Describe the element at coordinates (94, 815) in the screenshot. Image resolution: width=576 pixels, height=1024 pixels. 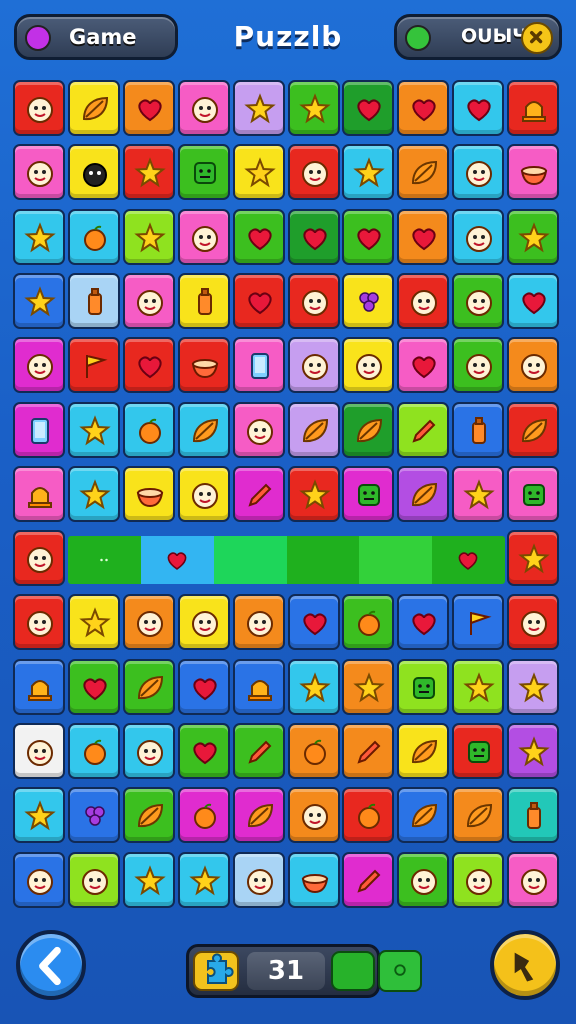
I see `tile-grape` at that location.